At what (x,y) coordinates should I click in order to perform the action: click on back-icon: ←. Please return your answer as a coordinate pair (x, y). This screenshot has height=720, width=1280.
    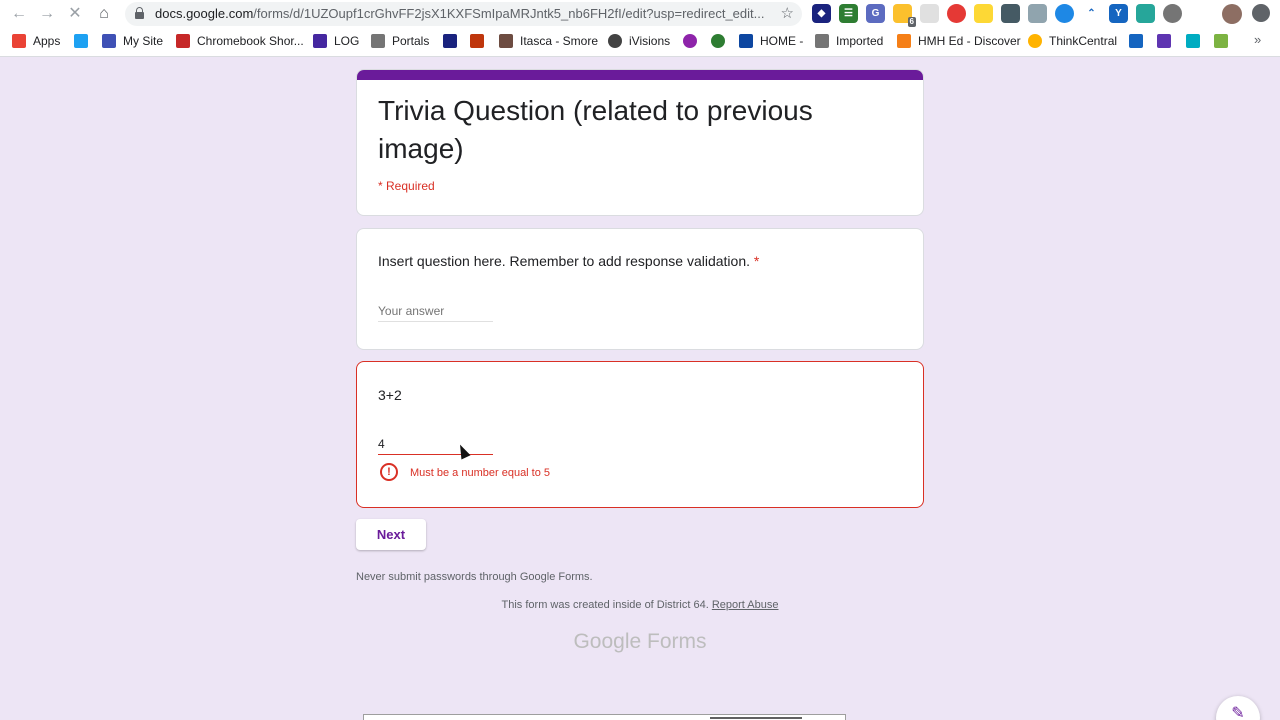
    Looking at the image, I should click on (19, 14).